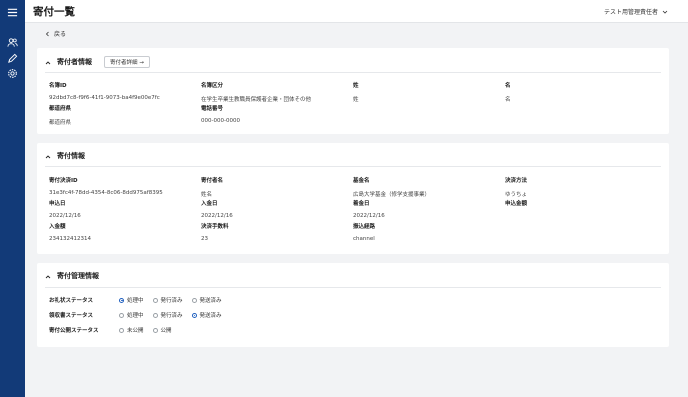 Image resolution: width=688 pixels, height=397 pixels. Describe the element at coordinates (12, 73) in the screenshot. I see `gear-icon` at that location.